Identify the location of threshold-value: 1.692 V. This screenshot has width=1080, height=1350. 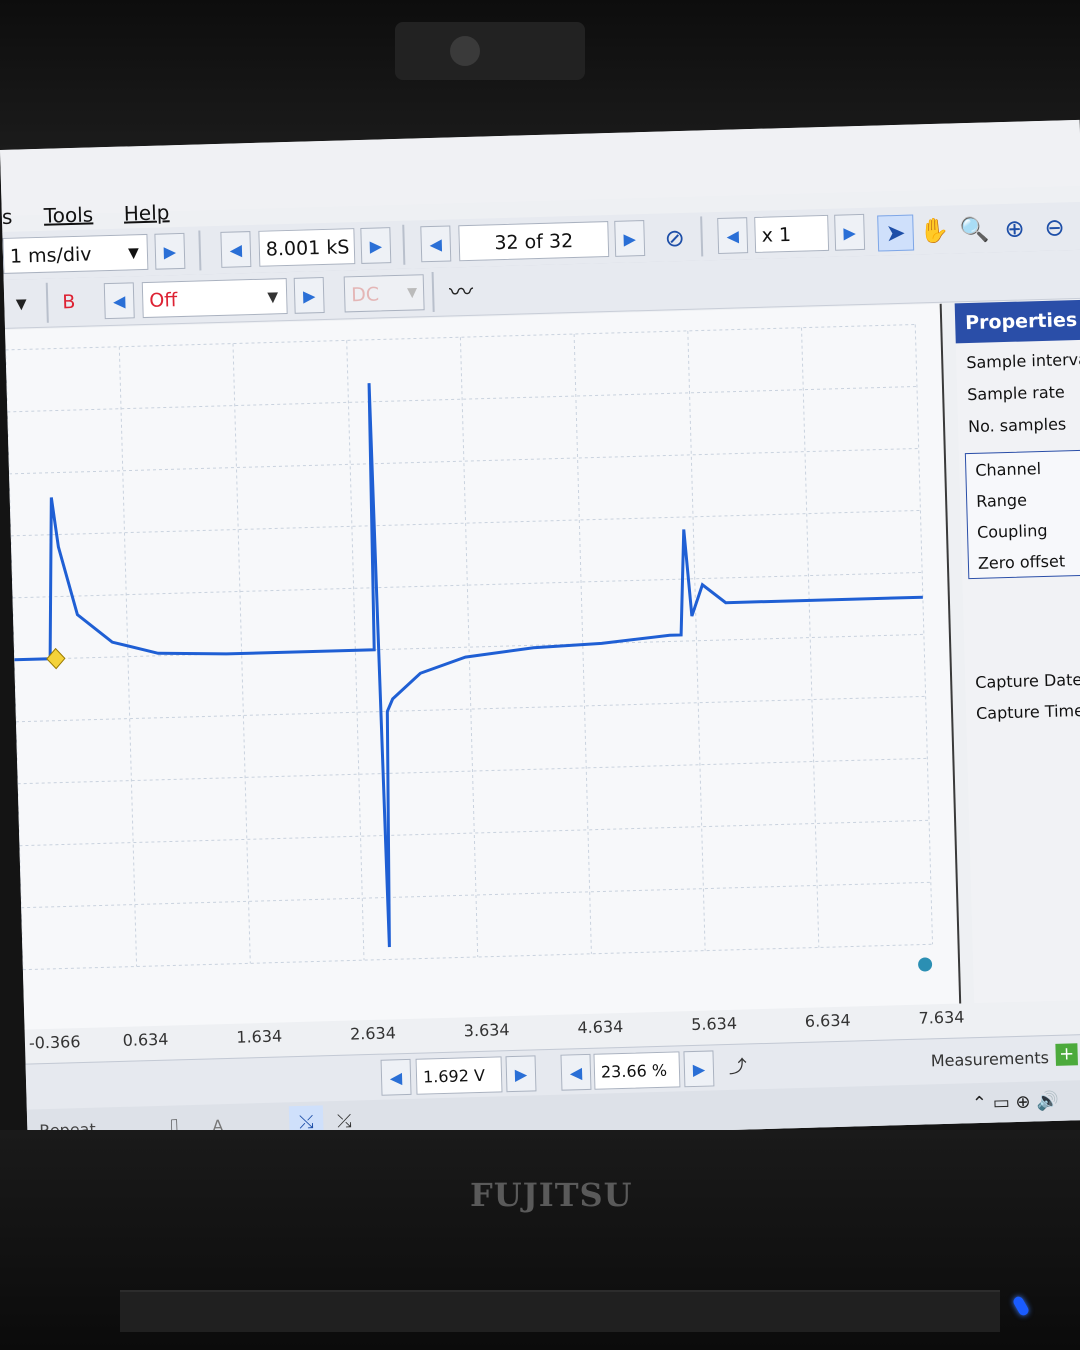
(454, 1076).